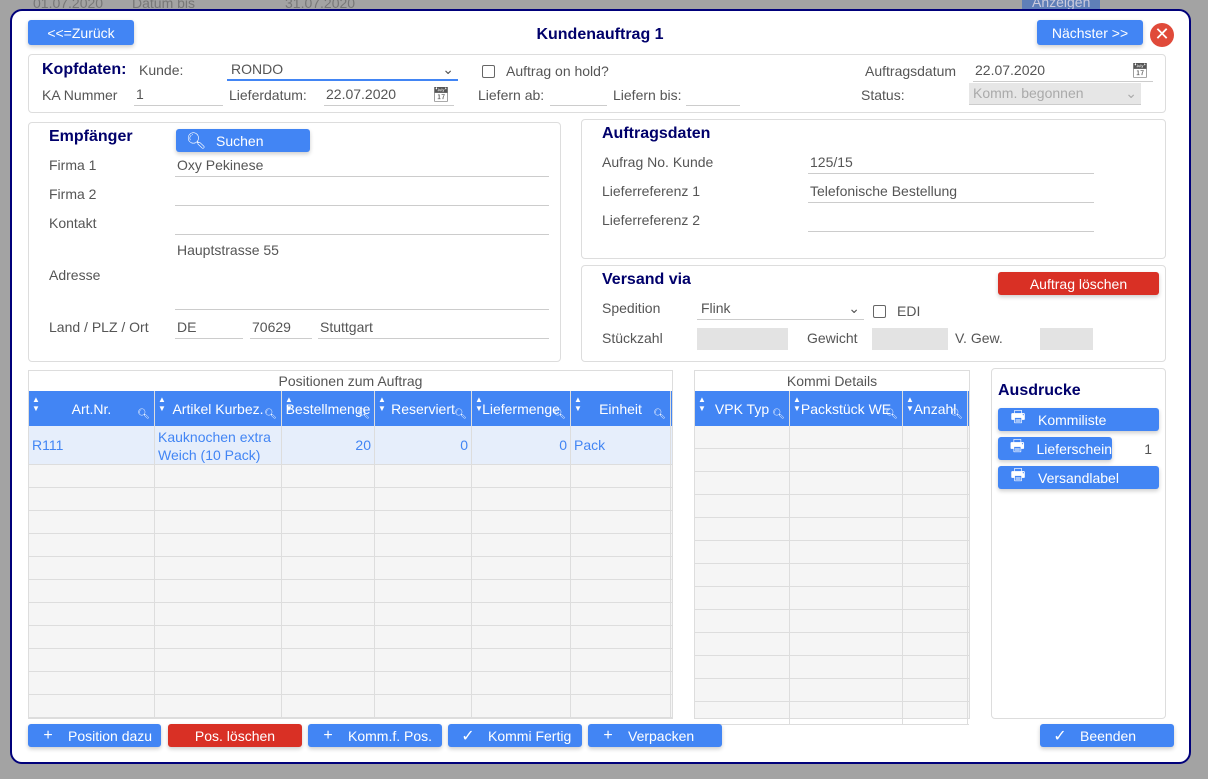  I want to click on status-value: Komm. begonnen, so click(1028, 93).